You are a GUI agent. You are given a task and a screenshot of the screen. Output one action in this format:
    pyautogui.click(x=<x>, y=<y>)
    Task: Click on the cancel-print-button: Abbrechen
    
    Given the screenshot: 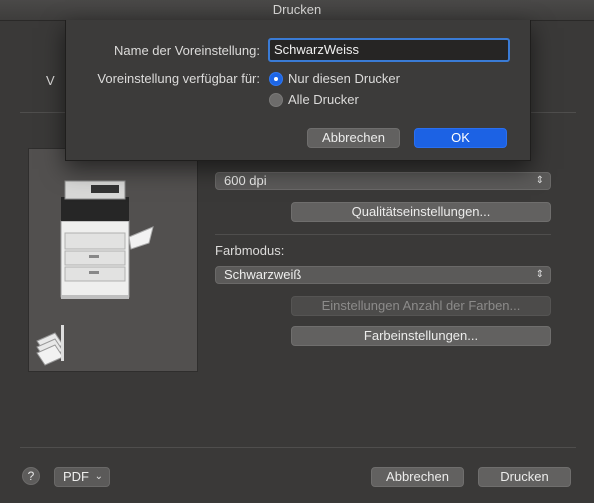 What is the action you would take?
    pyautogui.click(x=417, y=477)
    